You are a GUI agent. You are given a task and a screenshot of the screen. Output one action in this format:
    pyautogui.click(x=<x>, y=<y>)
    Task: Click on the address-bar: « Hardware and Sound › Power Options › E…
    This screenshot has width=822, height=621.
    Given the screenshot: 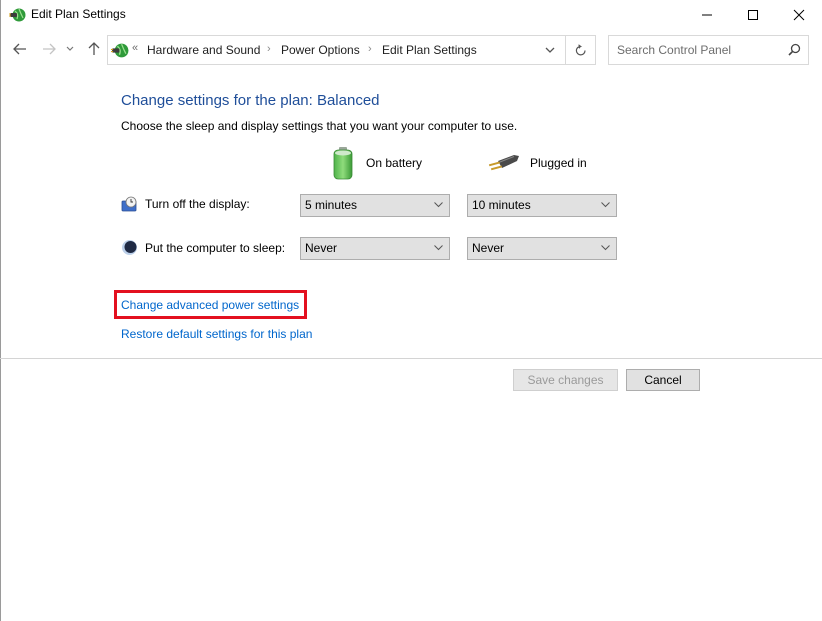 What is the action you would take?
    pyautogui.click(x=351, y=50)
    